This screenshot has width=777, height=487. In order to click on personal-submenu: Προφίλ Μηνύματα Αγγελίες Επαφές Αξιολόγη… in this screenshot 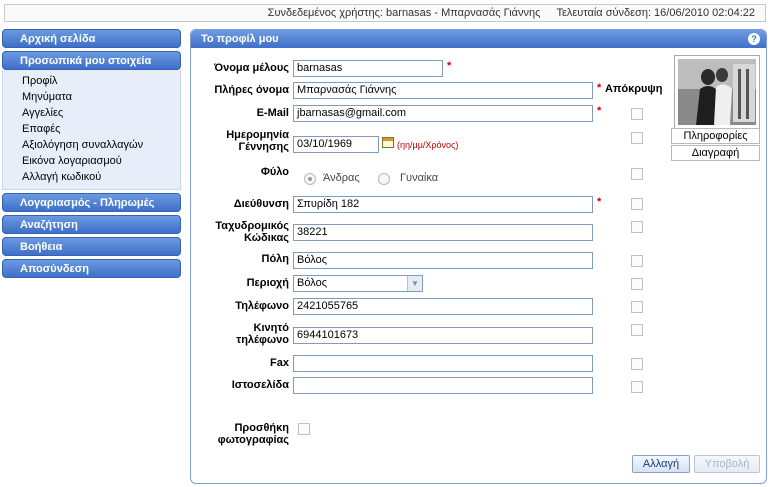, I will do `click(91, 130)`.